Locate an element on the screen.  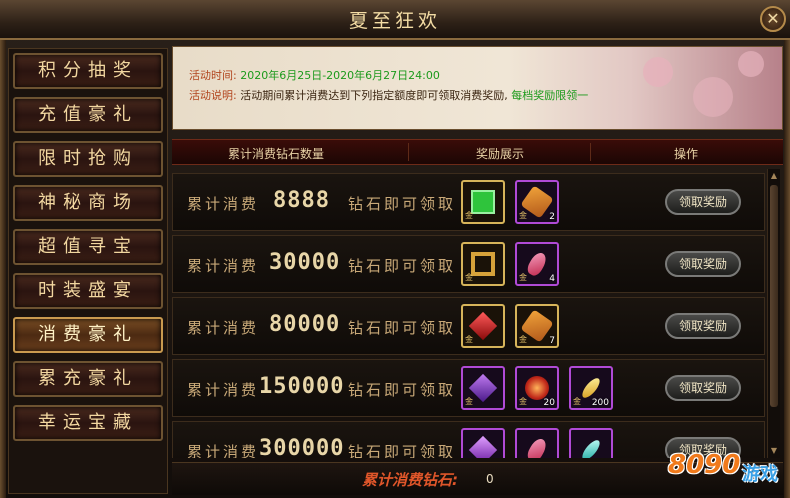
row-amount: 150000 is located at coordinates (302, 386).